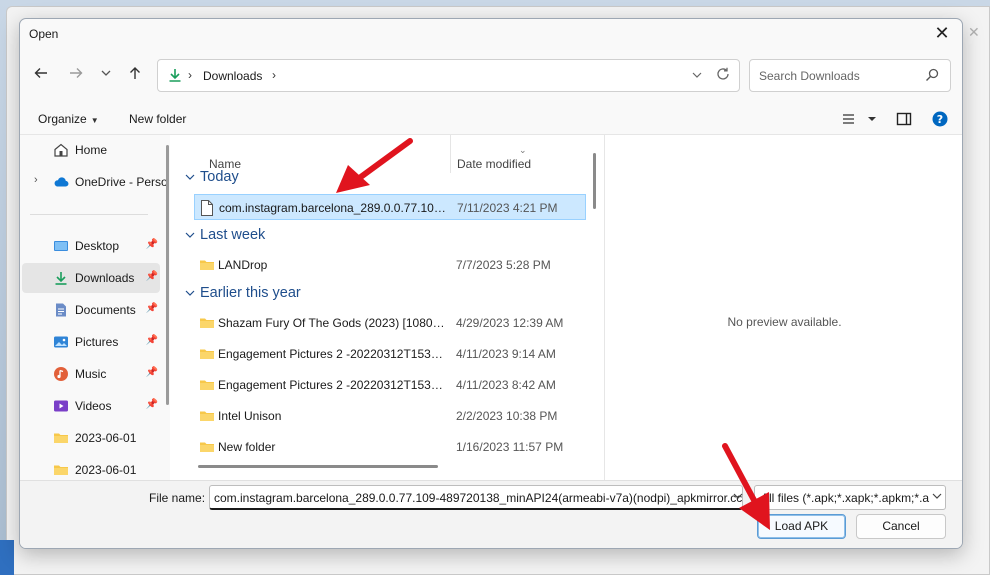 This screenshot has height=575, width=990. Describe the element at coordinates (860, 120) in the screenshot. I see `view-options-icon` at that location.